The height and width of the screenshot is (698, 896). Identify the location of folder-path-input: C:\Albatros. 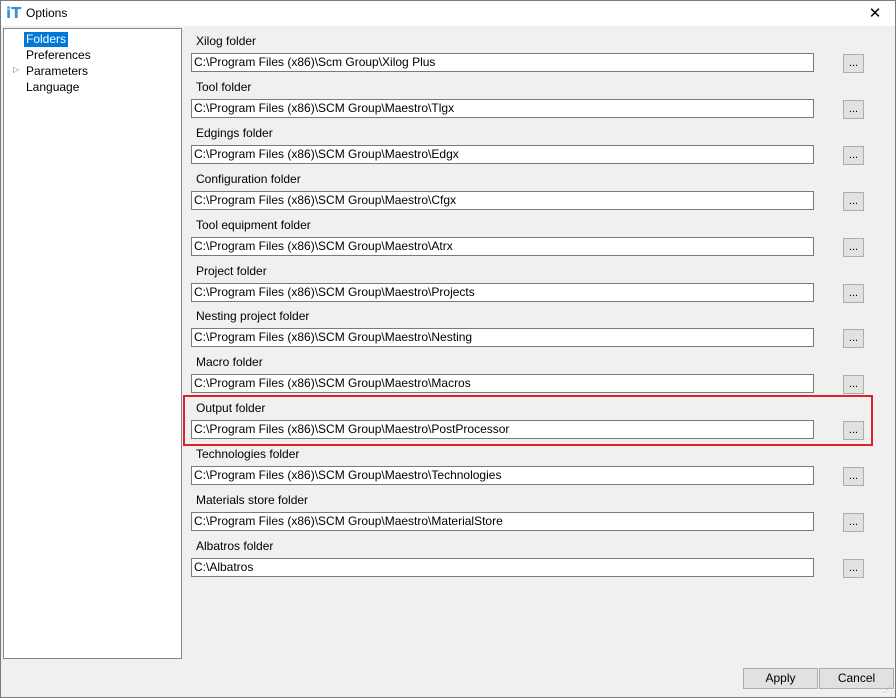
(502, 567).